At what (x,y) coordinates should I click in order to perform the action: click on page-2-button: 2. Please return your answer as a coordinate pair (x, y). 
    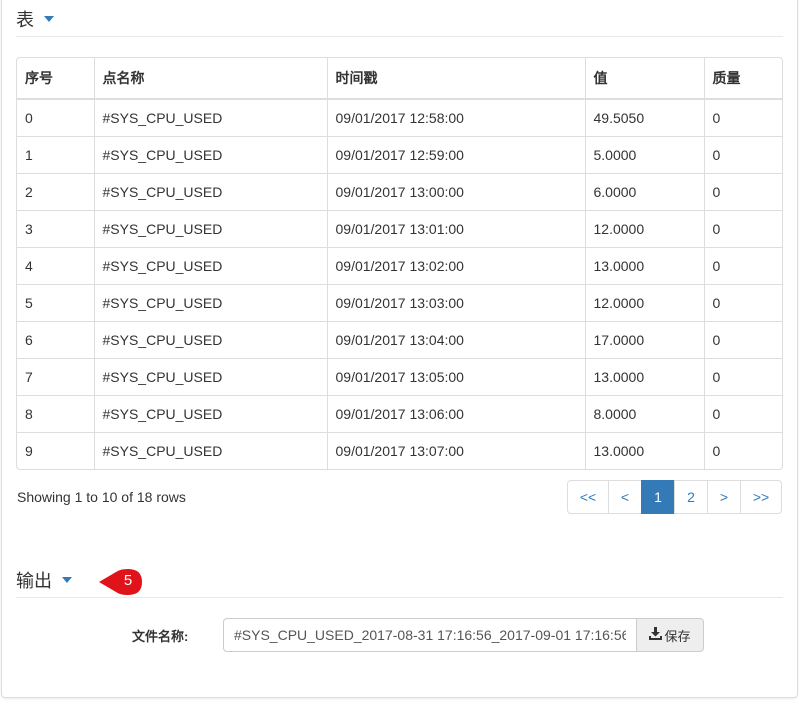
    Looking at the image, I should click on (691, 497).